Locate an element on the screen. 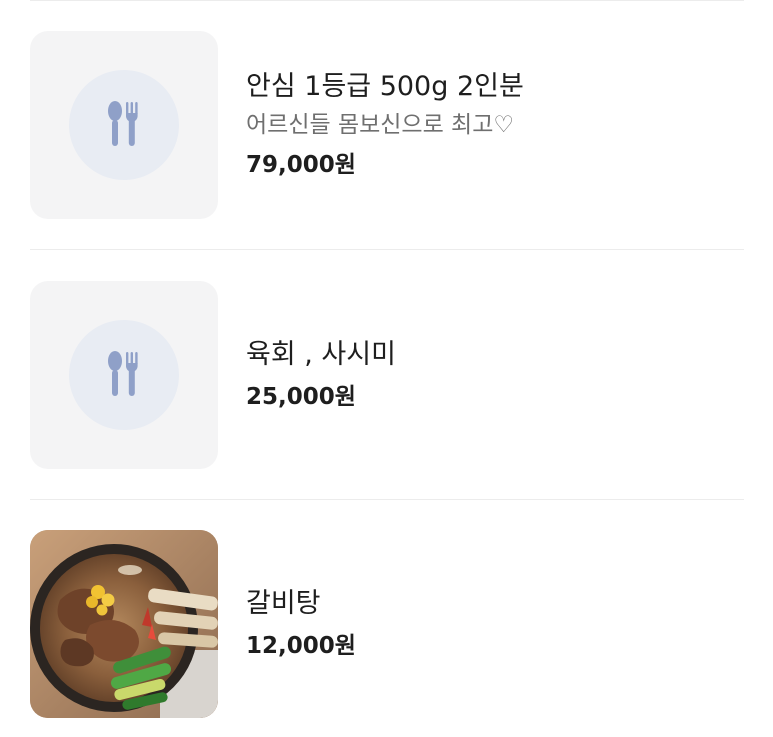 The width and height of the screenshot is (773, 737). galbitang-photo is located at coordinates (124, 624).